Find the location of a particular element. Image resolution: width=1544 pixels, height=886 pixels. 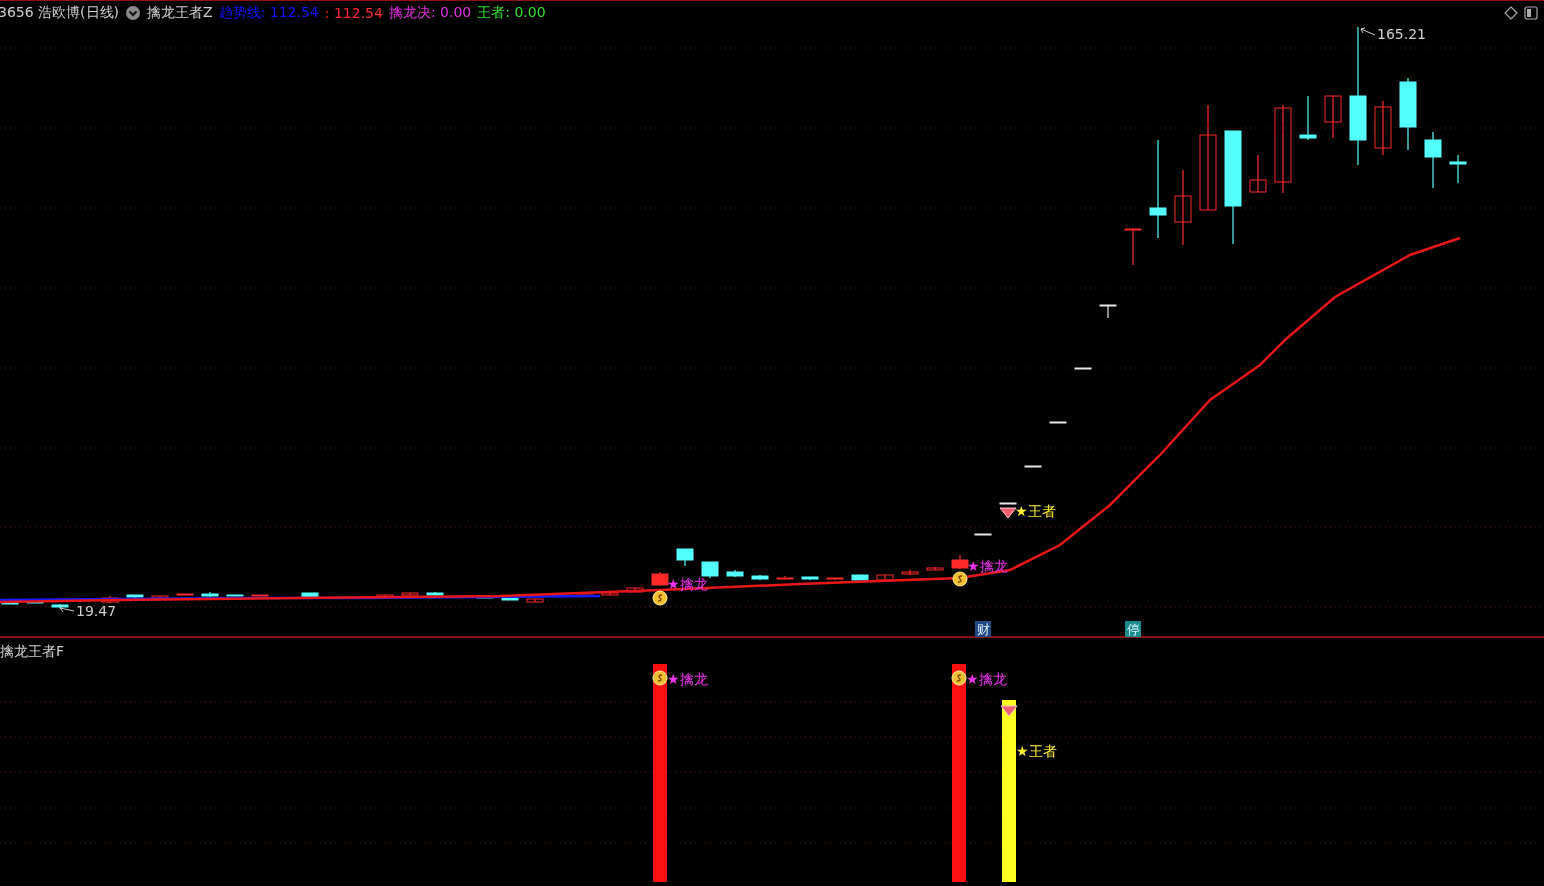

low-marker-arrow is located at coordinates (67, 608).